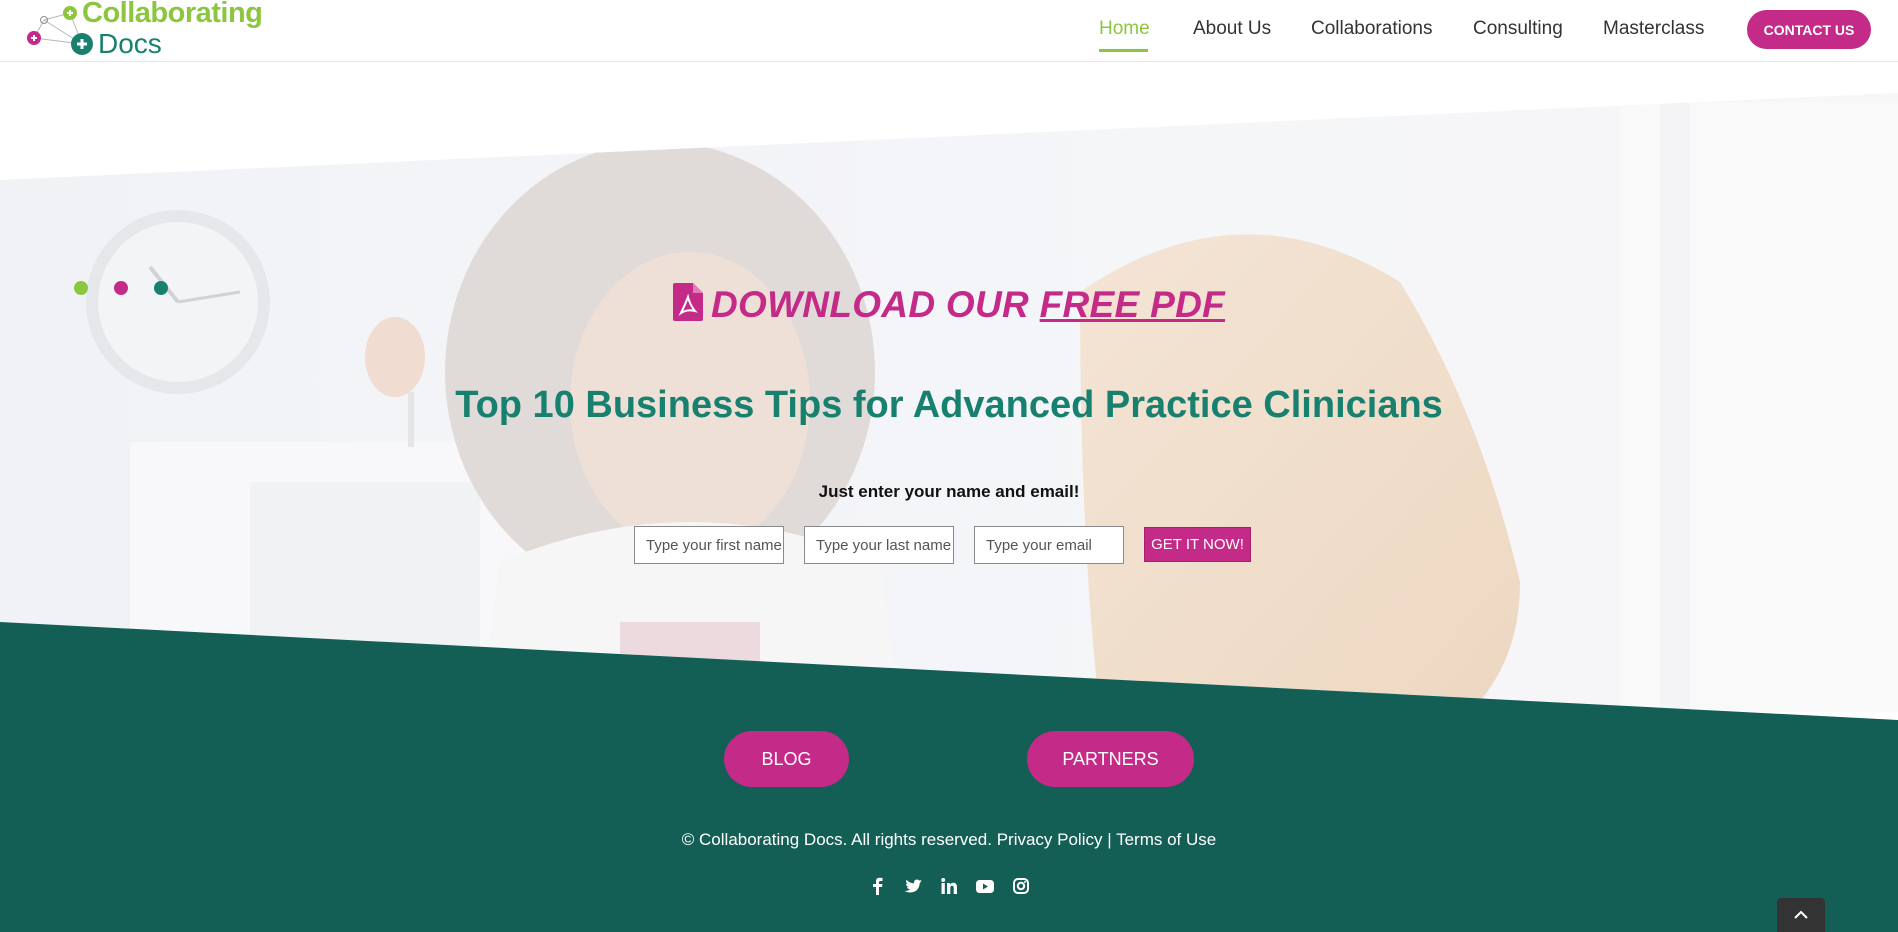 The height and width of the screenshot is (932, 1898). What do you see at coordinates (130, 43) in the screenshot?
I see `logo-text-bottom: Docs` at bounding box center [130, 43].